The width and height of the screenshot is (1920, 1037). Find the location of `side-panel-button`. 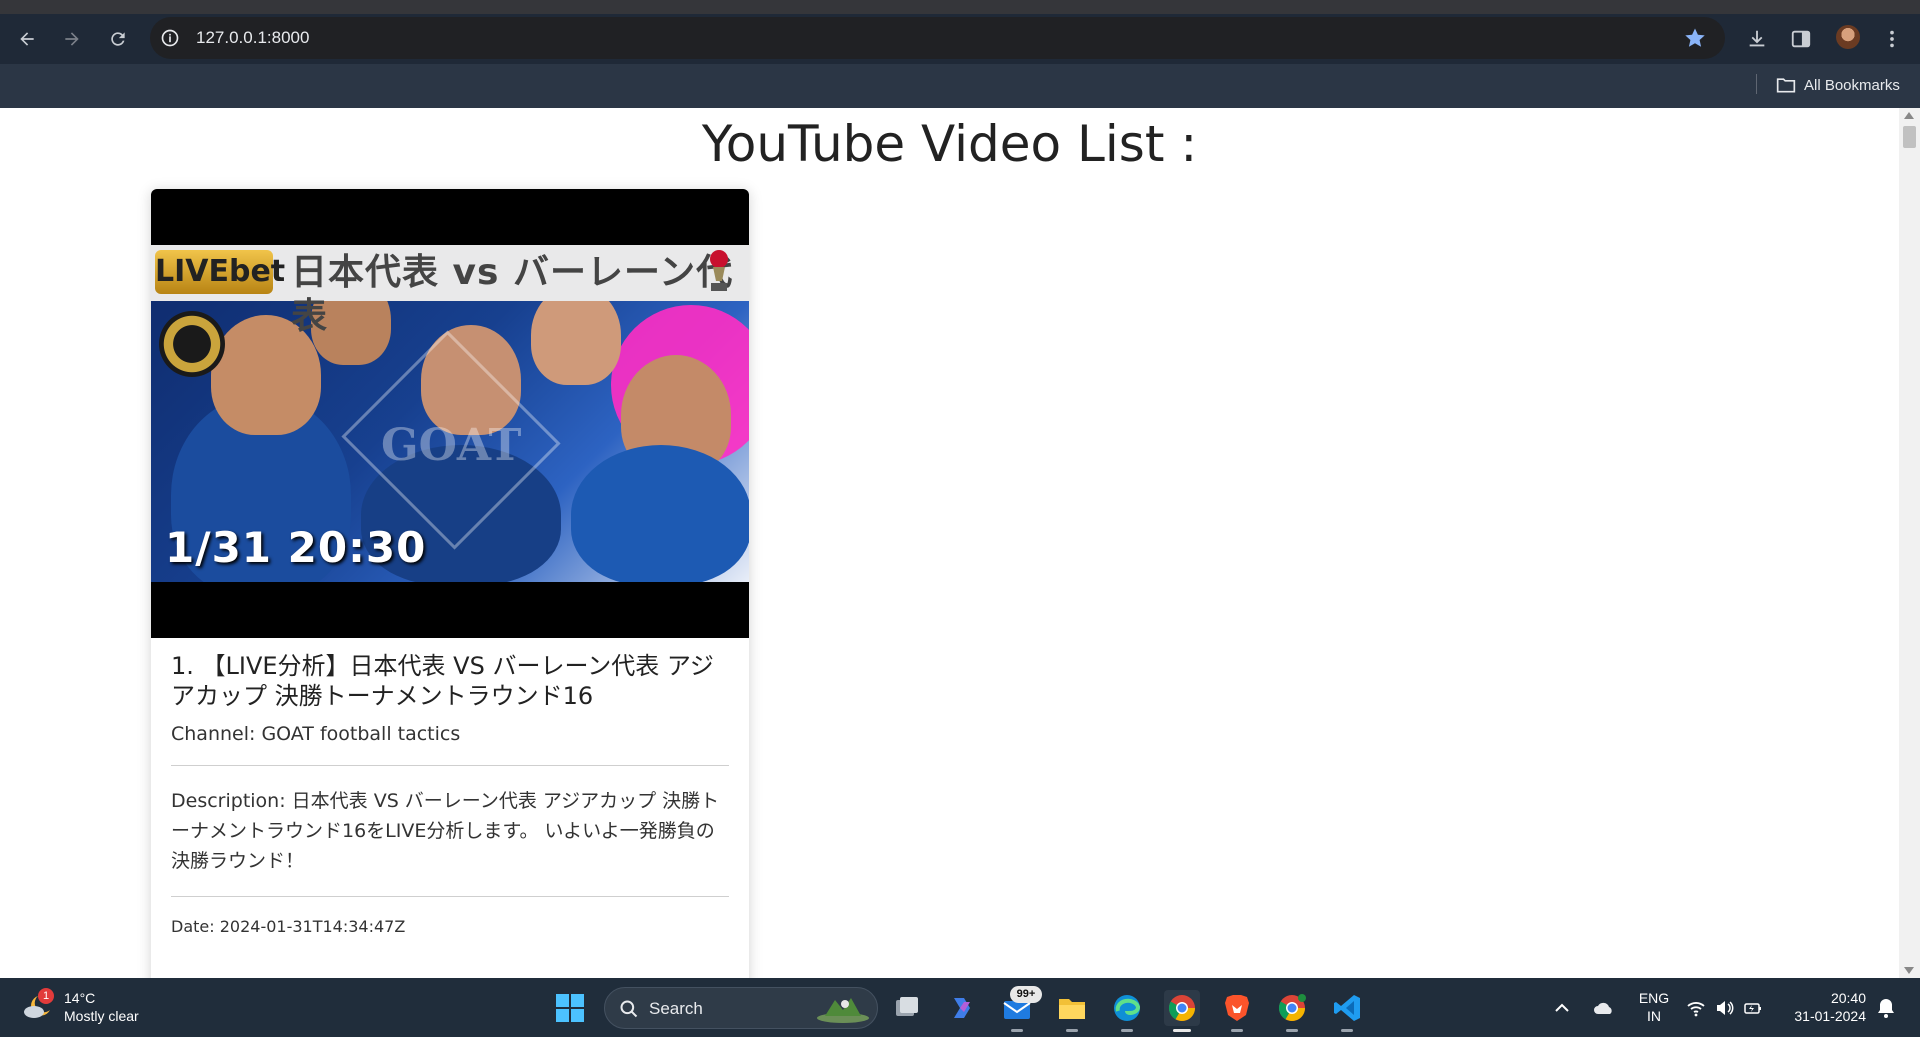

side-panel-button is located at coordinates (1801, 39).